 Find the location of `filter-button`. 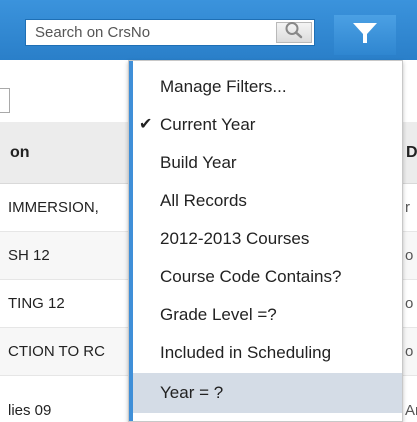

filter-button is located at coordinates (365, 35).